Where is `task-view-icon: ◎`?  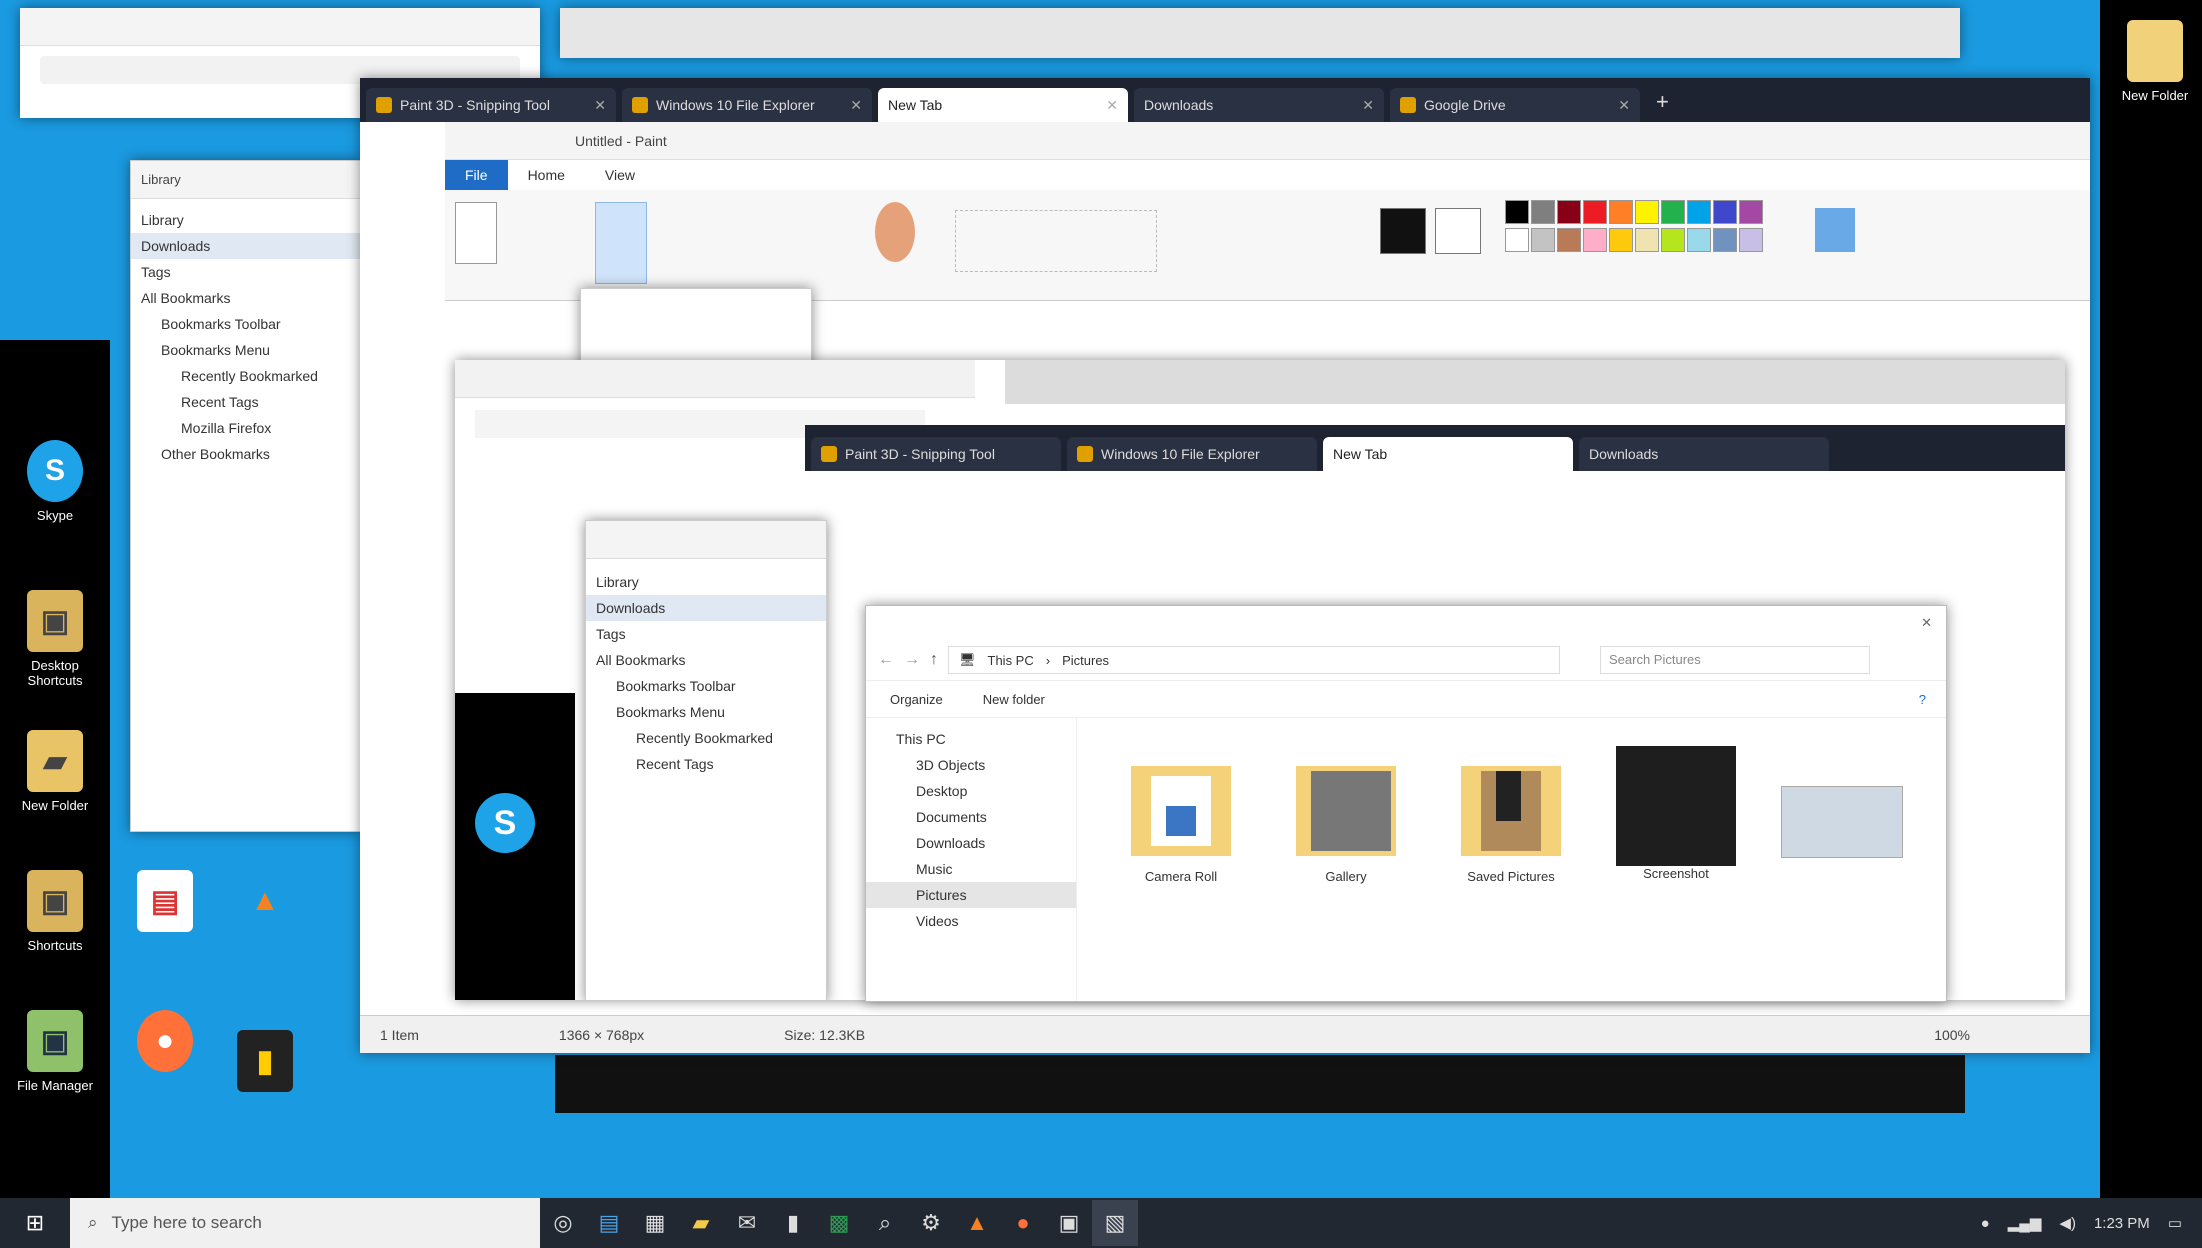 task-view-icon: ◎ is located at coordinates (563, 1223).